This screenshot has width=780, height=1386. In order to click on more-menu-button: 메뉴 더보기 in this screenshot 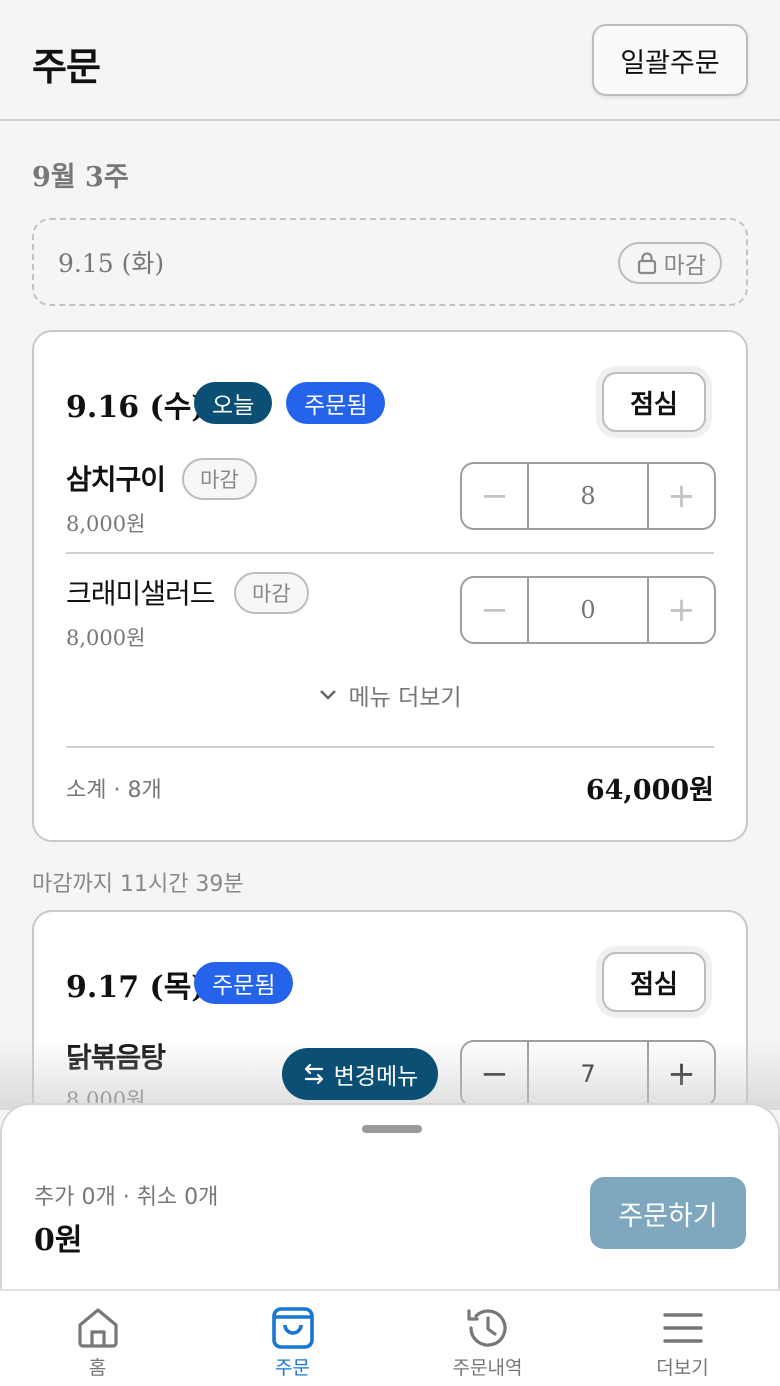, I will do `click(390, 695)`.